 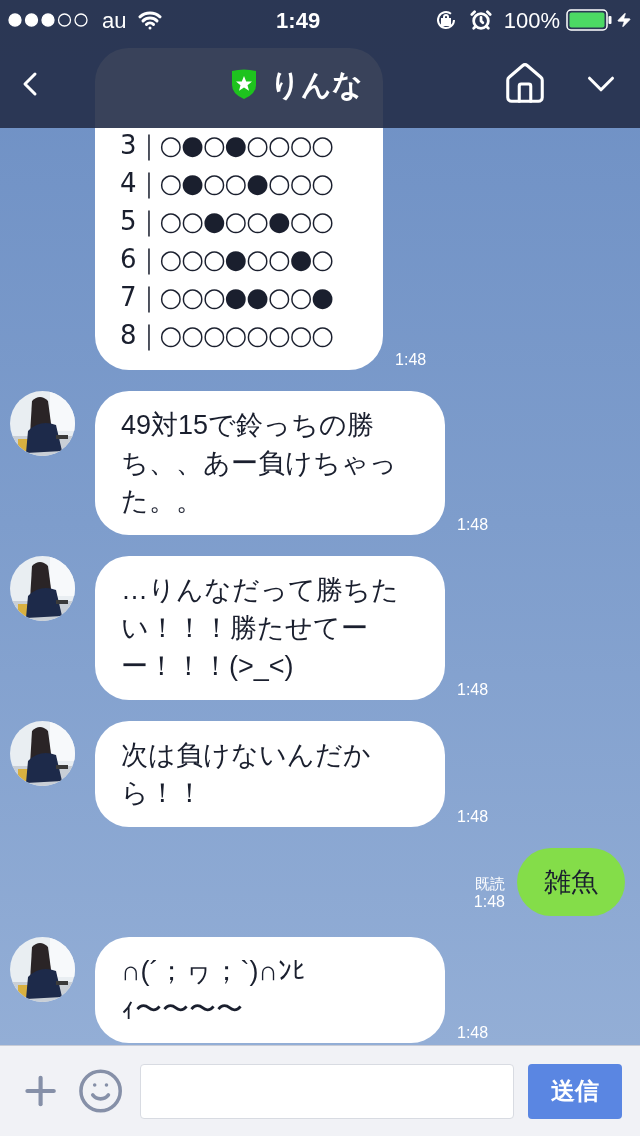 What do you see at coordinates (531, 20) in the screenshot?
I see `battery-percentage: 100%` at bounding box center [531, 20].